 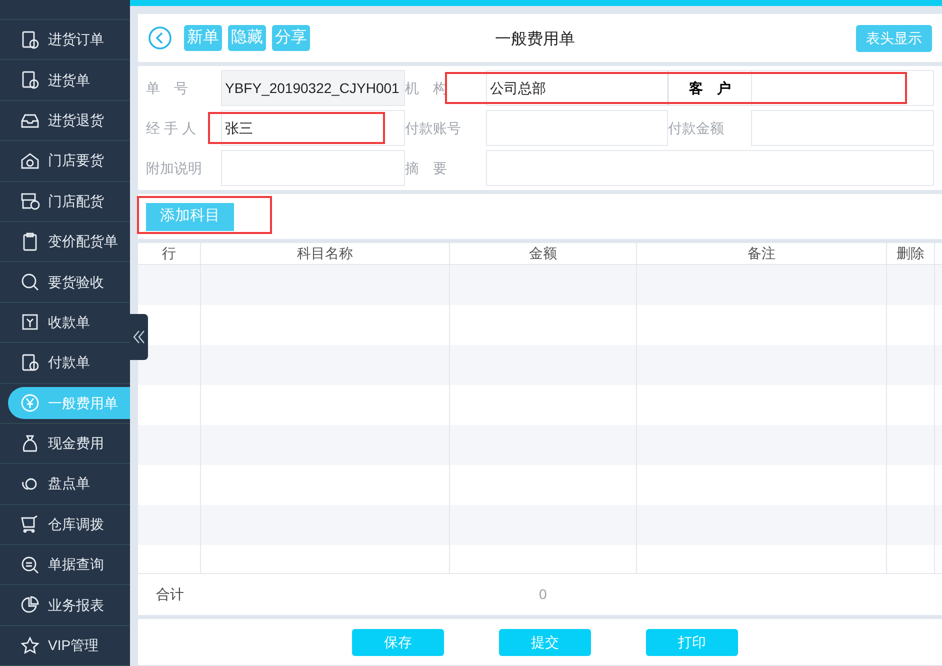 What do you see at coordinates (535, 40) in the screenshot?
I see `page-title: 一般费用单` at bounding box center [535, 40].